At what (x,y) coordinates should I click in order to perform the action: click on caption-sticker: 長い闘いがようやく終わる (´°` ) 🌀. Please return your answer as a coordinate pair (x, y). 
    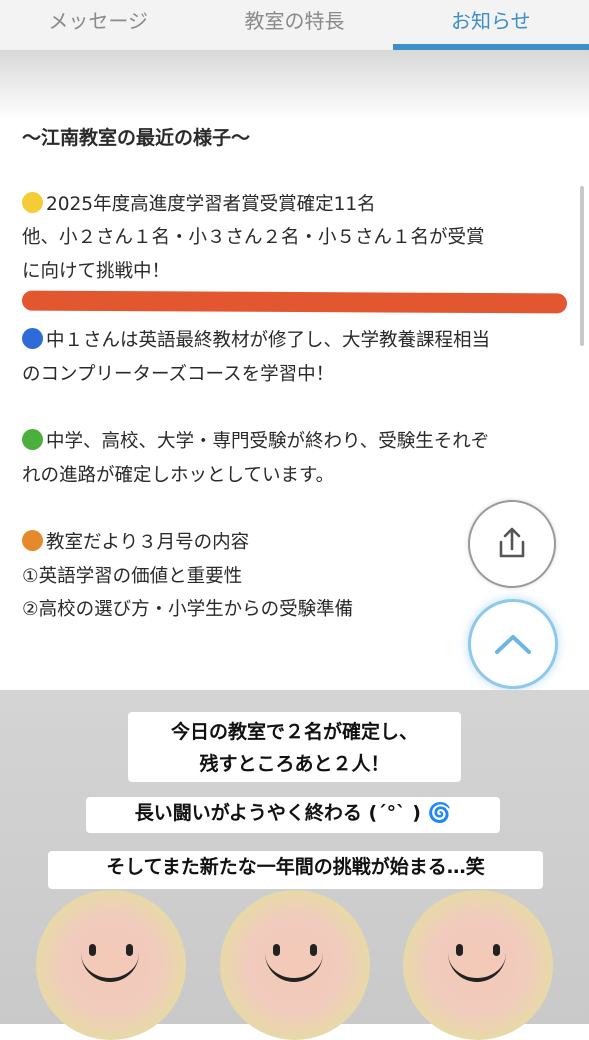
    Looking at the image, I should click on (293, 815).